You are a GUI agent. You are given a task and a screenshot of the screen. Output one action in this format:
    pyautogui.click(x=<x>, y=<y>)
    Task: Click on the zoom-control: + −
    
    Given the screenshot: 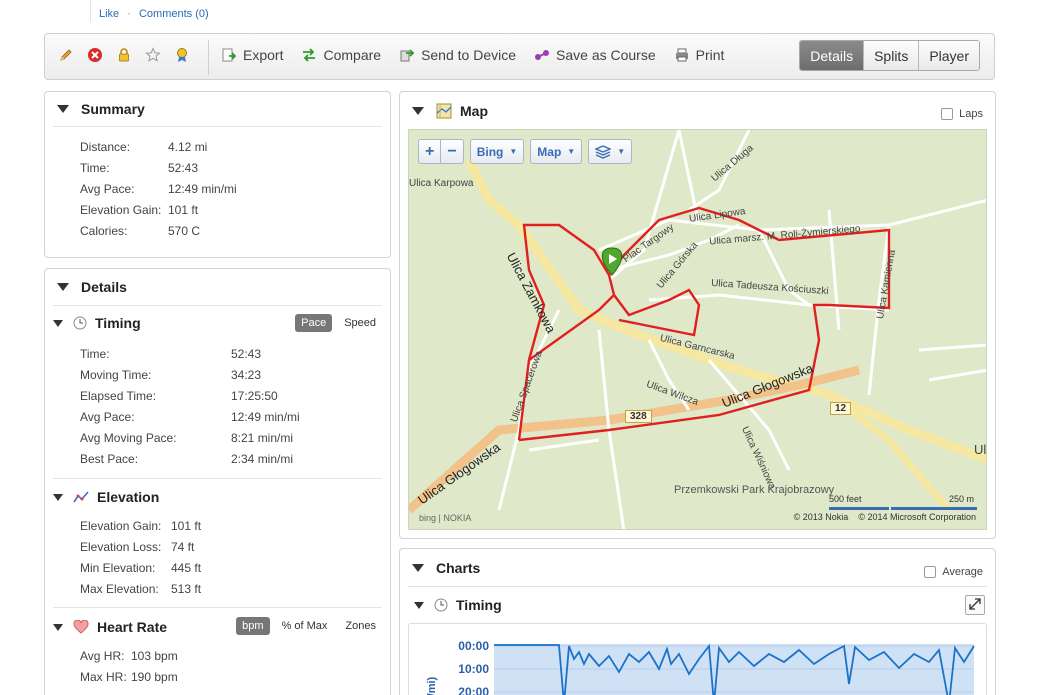 What is the action you would take?
    pyautogui.click(x=441, y=151)
    